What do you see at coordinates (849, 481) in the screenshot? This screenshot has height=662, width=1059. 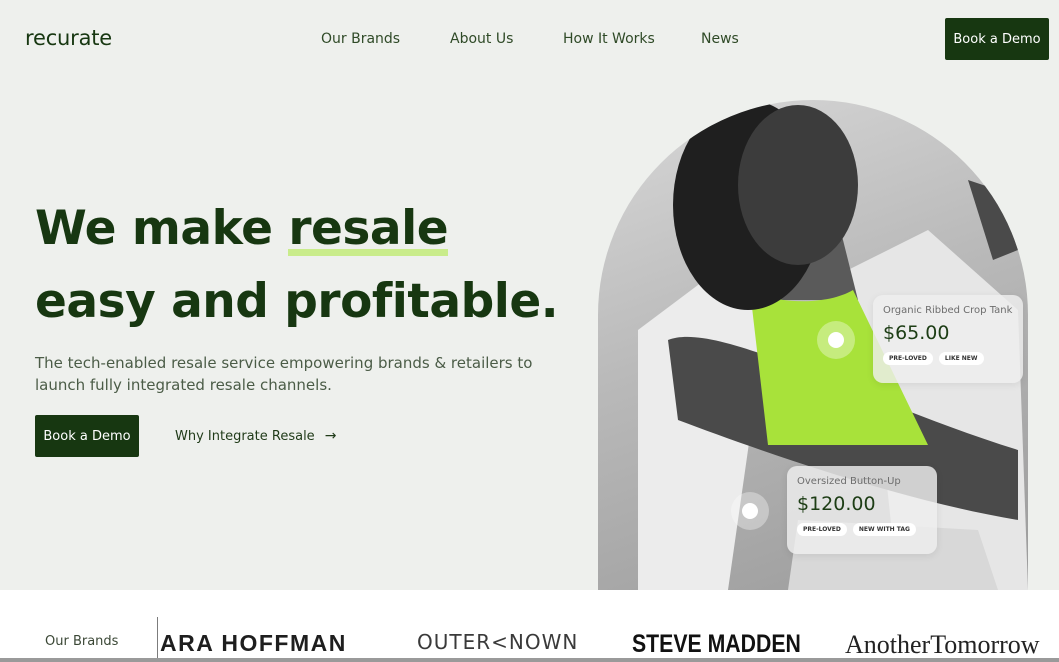 I see `product-title: Oversized Button-Up` at bounding box center [849, 481].